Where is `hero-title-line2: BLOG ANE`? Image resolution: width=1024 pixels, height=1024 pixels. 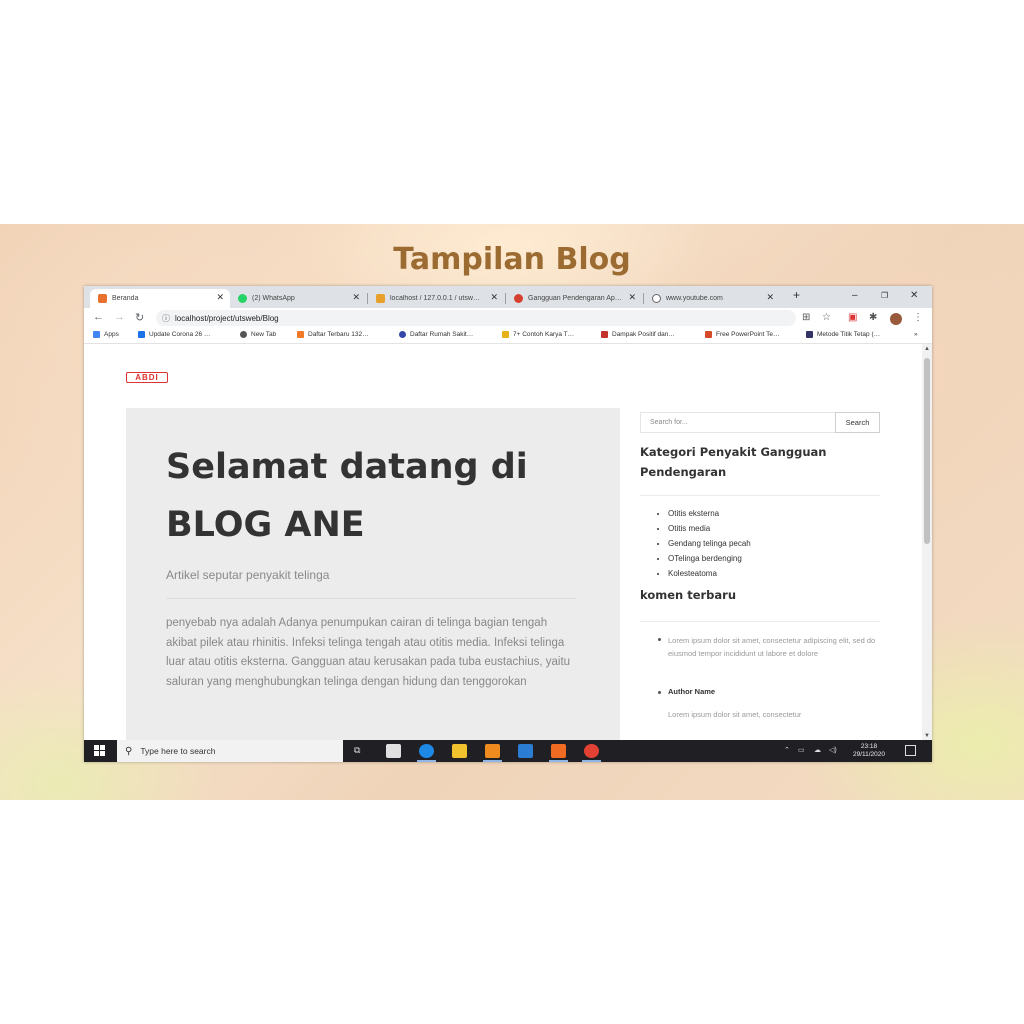 hero-title-line2: BLOG ANE is located at coordinates (265, 525).